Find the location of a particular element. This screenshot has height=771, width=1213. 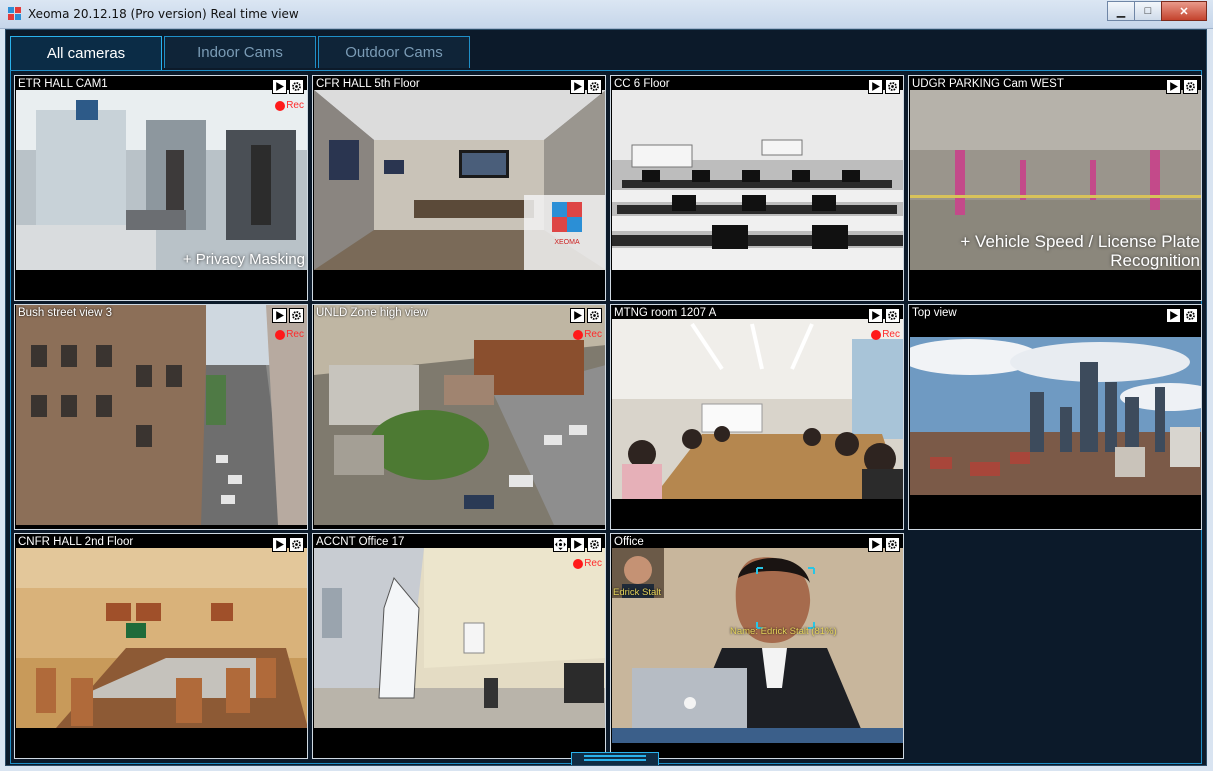

tab-indoor-cams: Indoor Cams is located at coordinates (240, 52).